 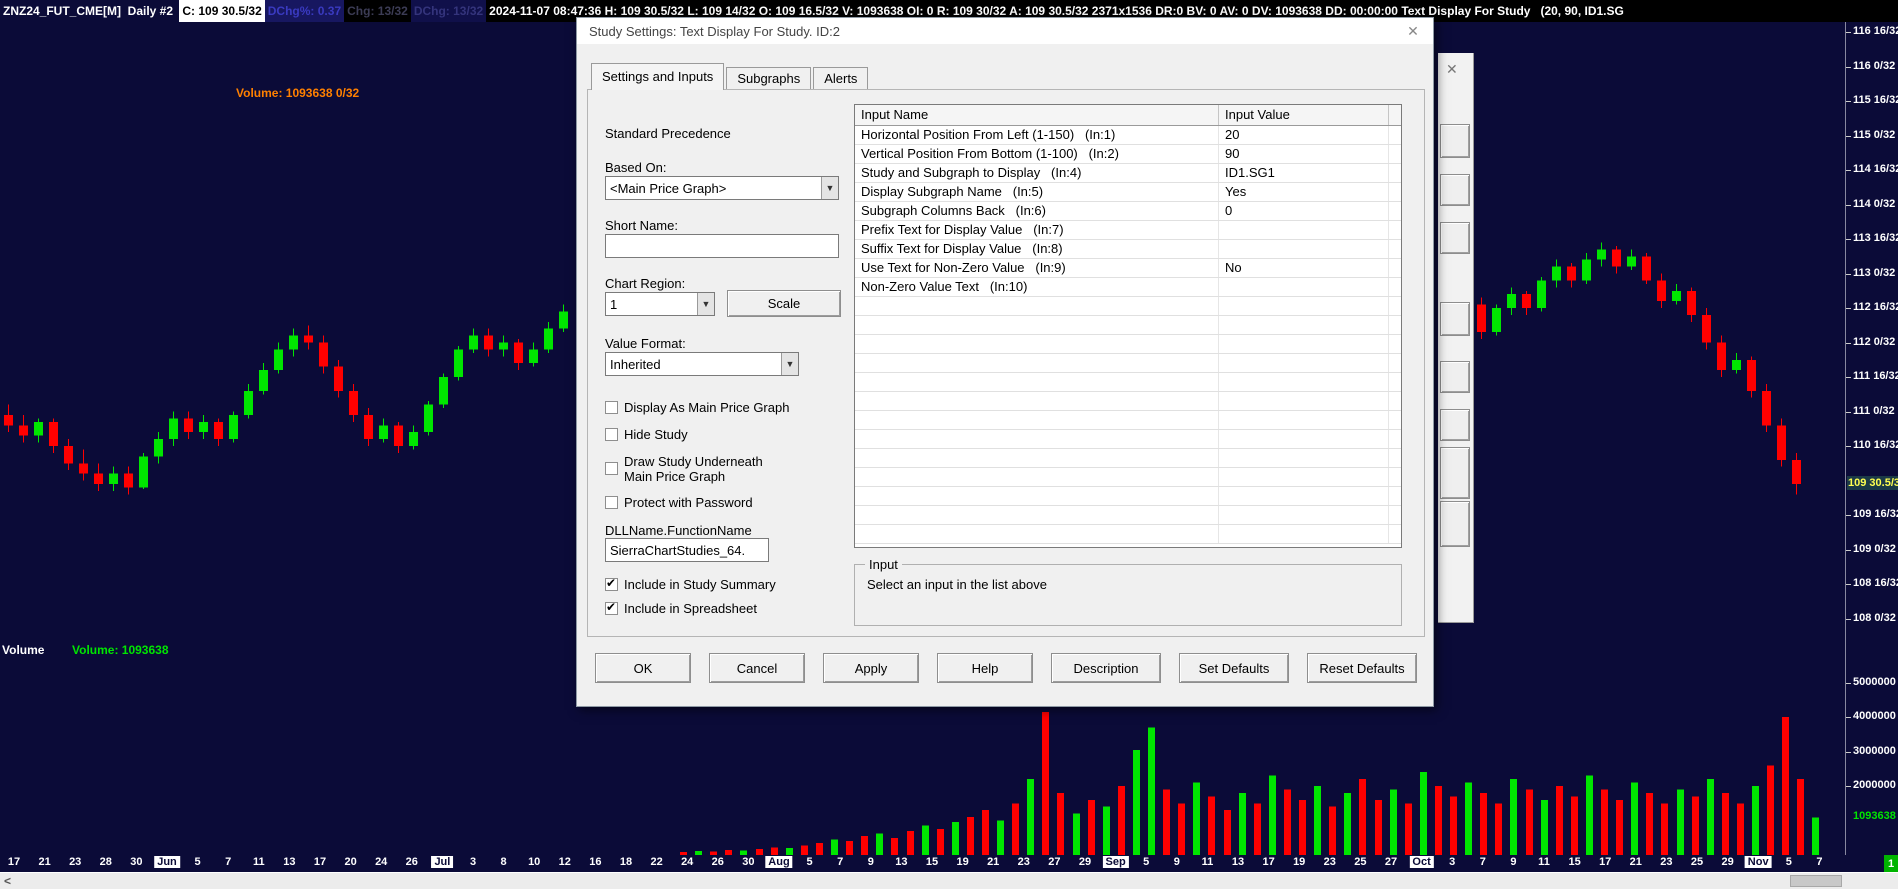 I want to click on table-row: Suffix Text for Display Value (In:8), so click(x=1128, y=249).